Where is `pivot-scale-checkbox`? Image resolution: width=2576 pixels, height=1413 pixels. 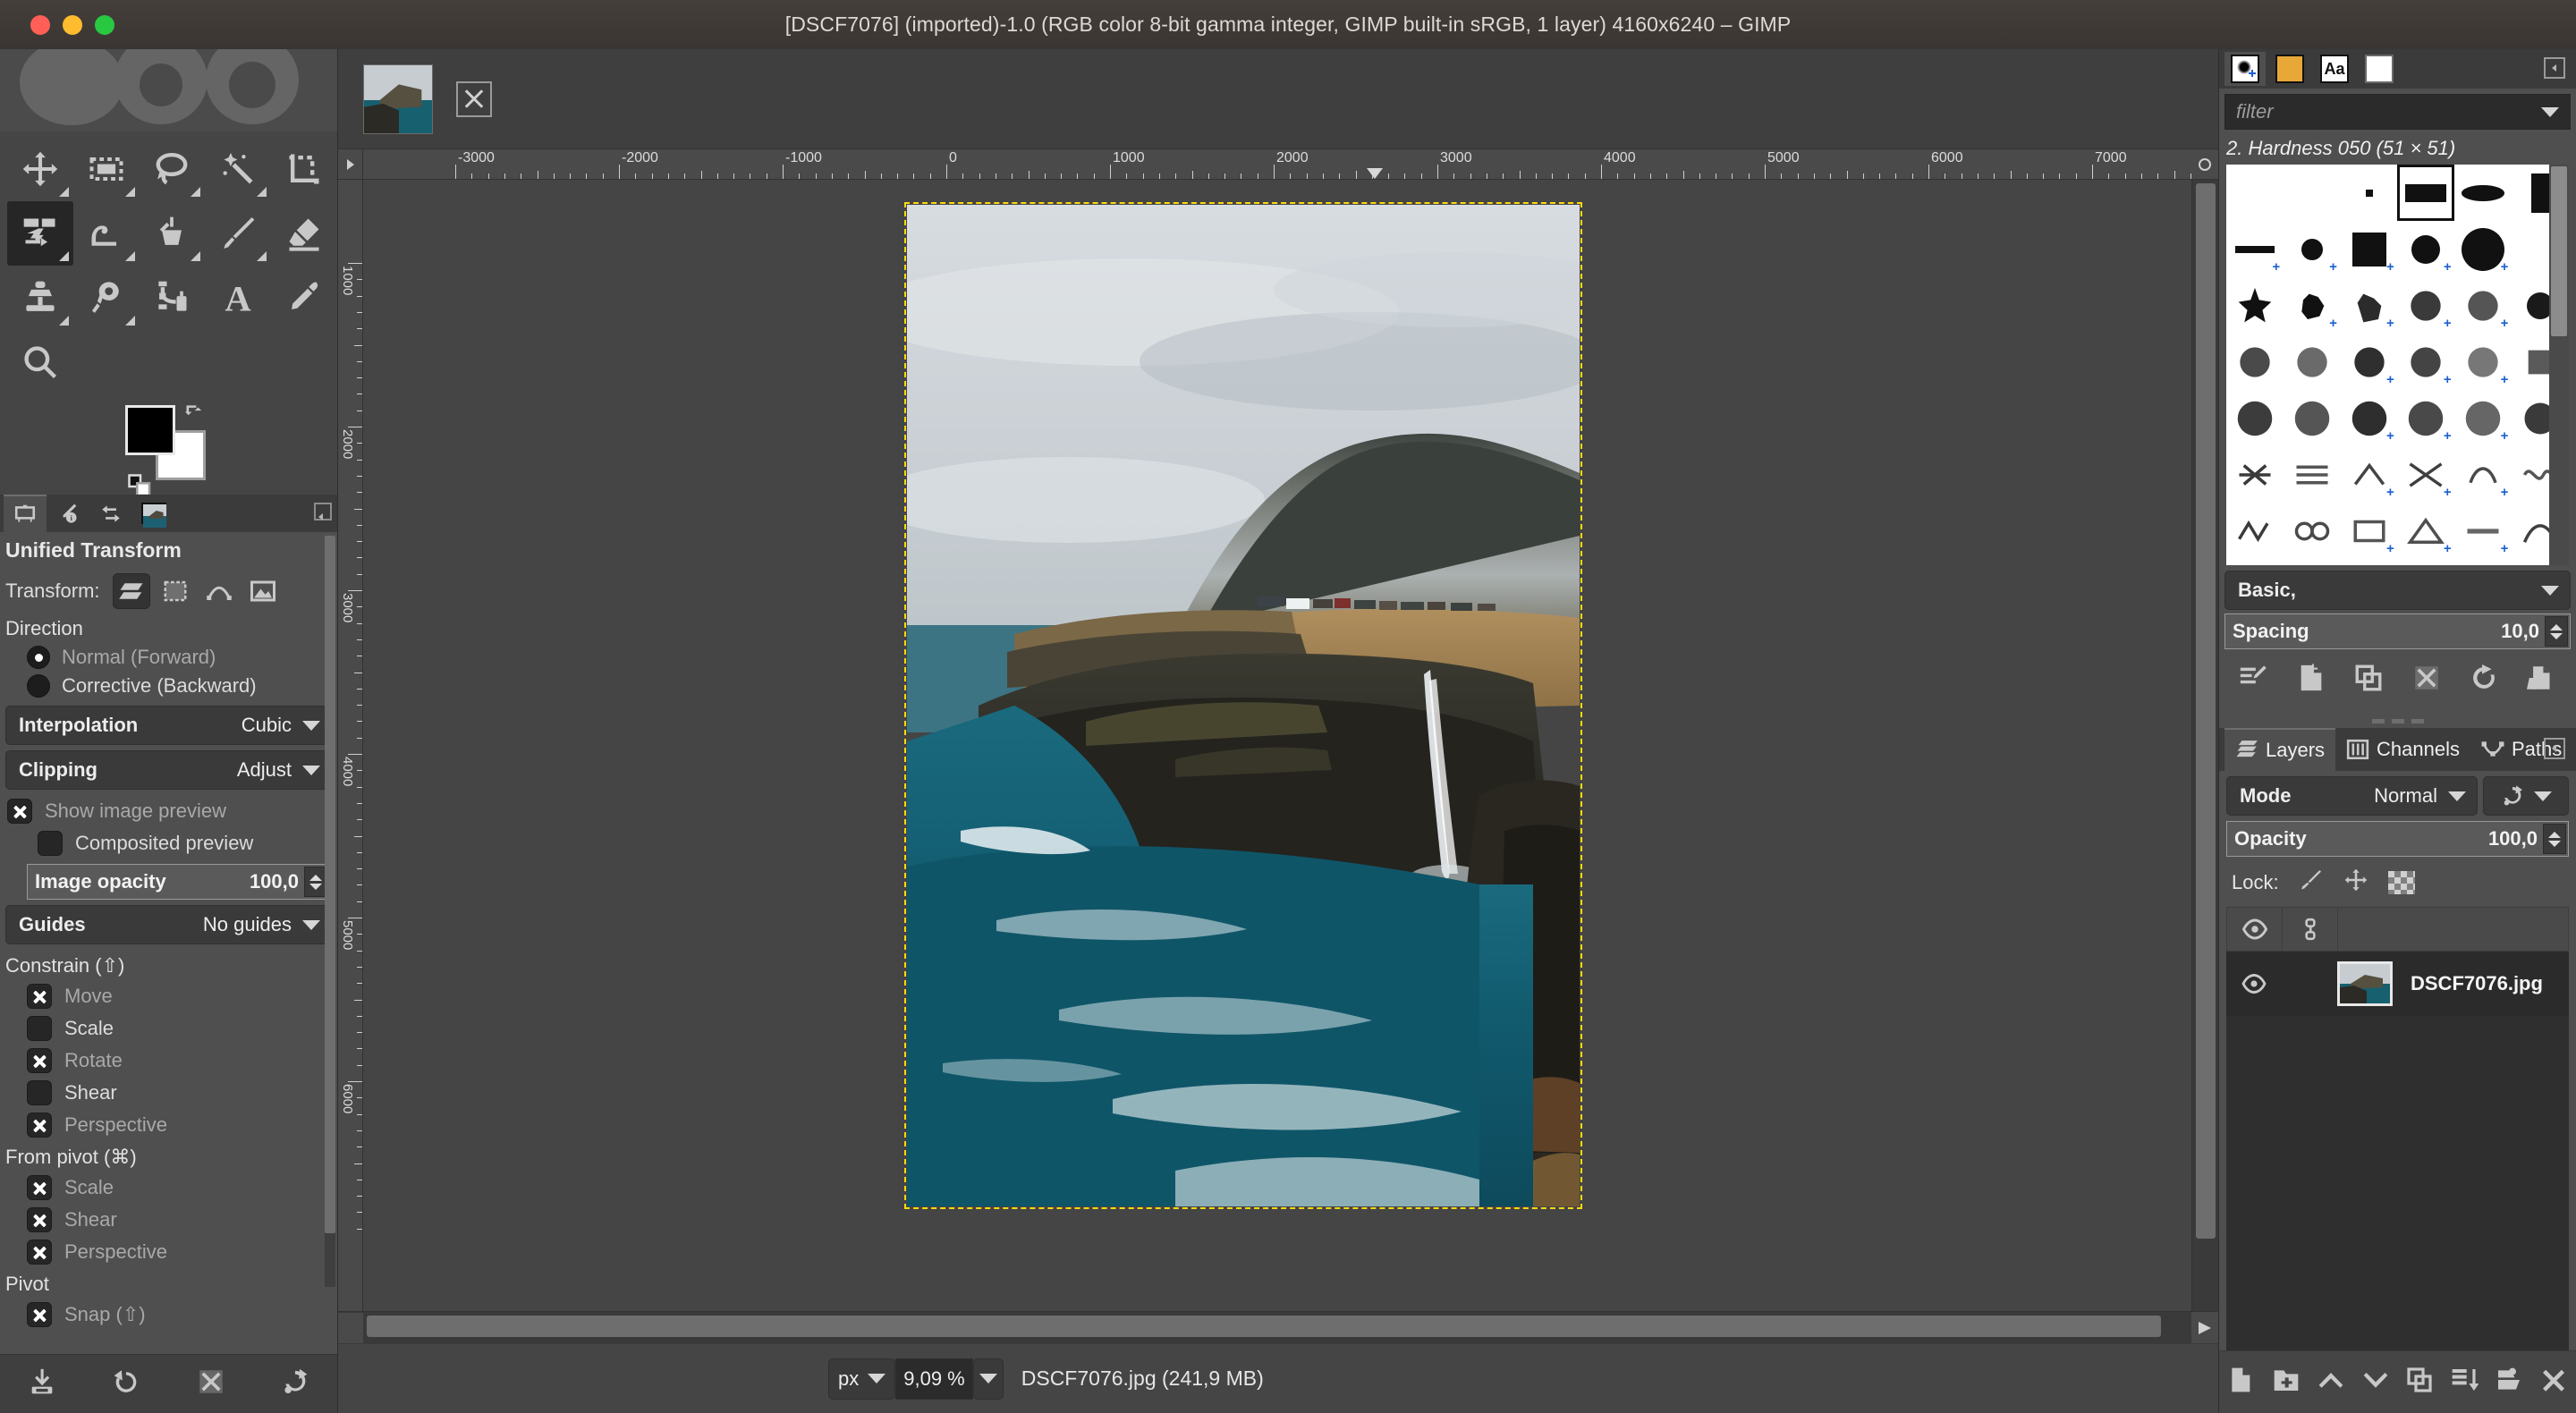
pivot-scale-checkbox is located at coordinates (39, 1187).